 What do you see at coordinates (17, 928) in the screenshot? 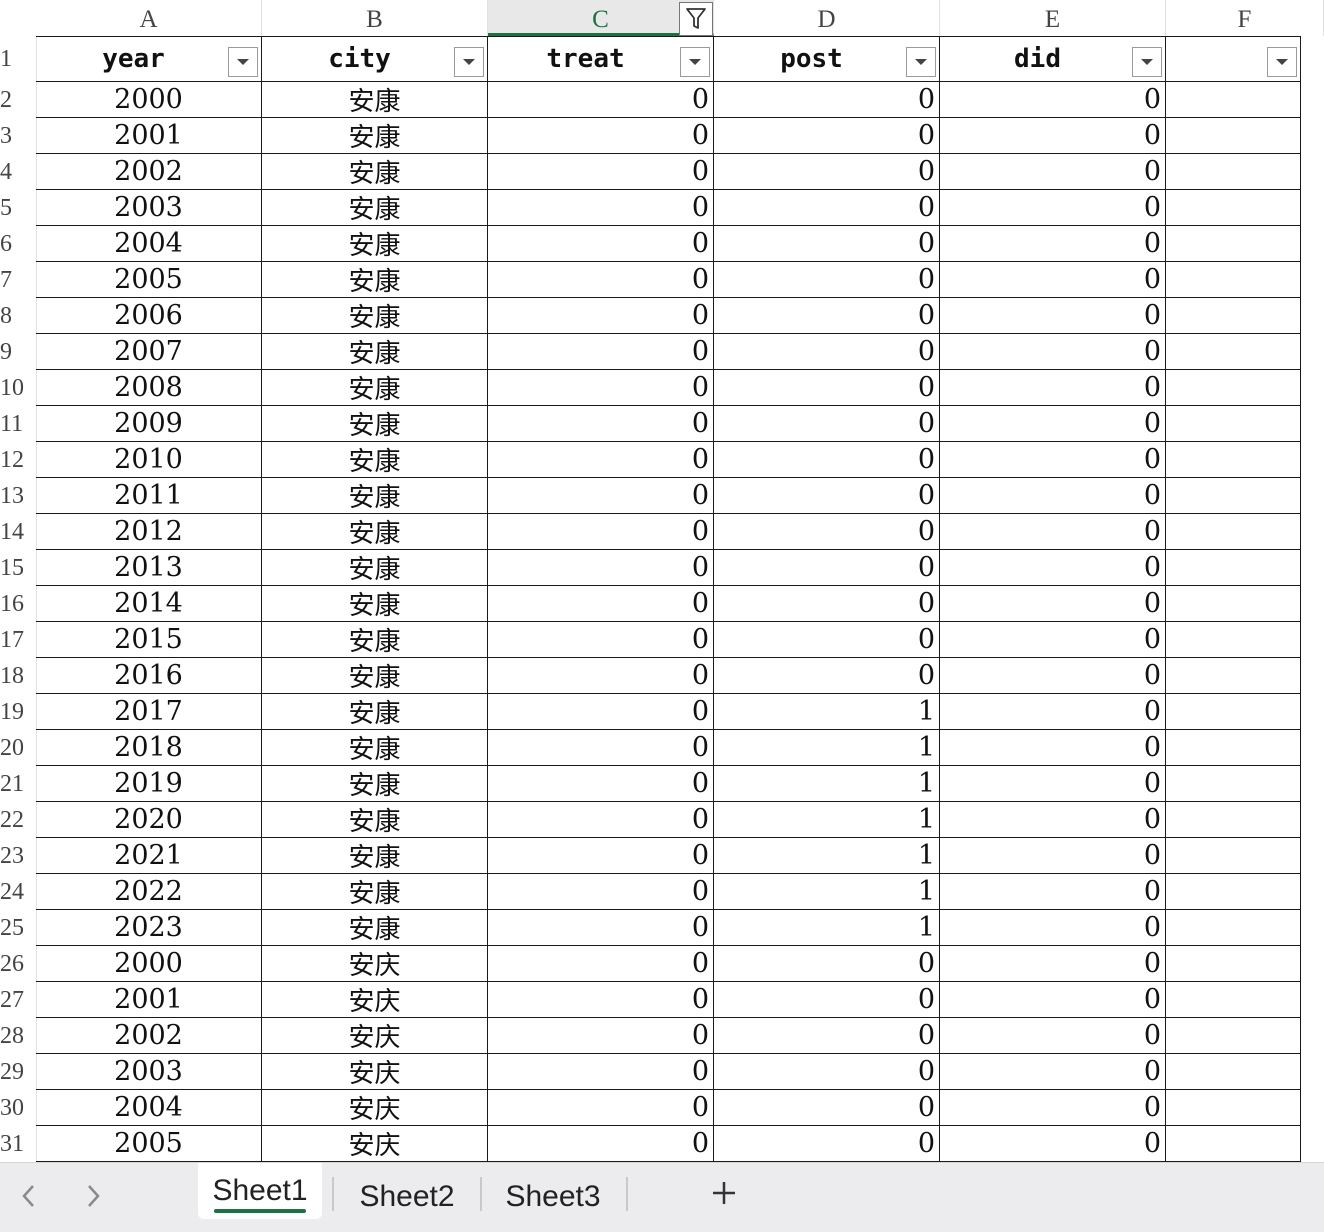
I see `row-number: 25` at bounding box center [17, 928].